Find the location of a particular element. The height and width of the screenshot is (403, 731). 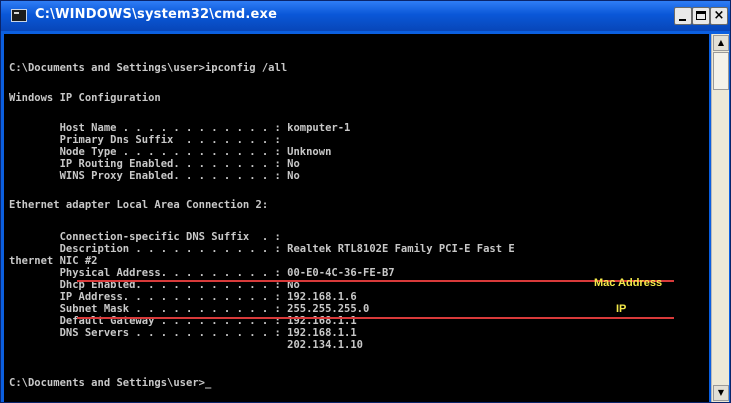

scroll-up-button: ▲ is located at coordinates (721, 43).